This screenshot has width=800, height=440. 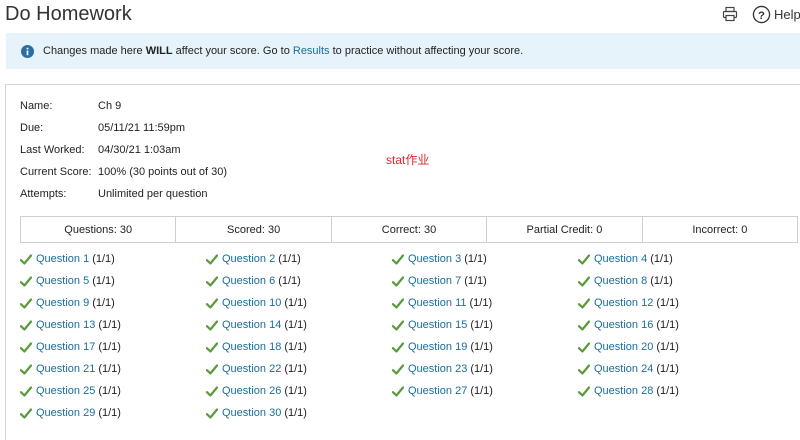 I want to click on question-link: Question 20, so click(x=623, y=347).